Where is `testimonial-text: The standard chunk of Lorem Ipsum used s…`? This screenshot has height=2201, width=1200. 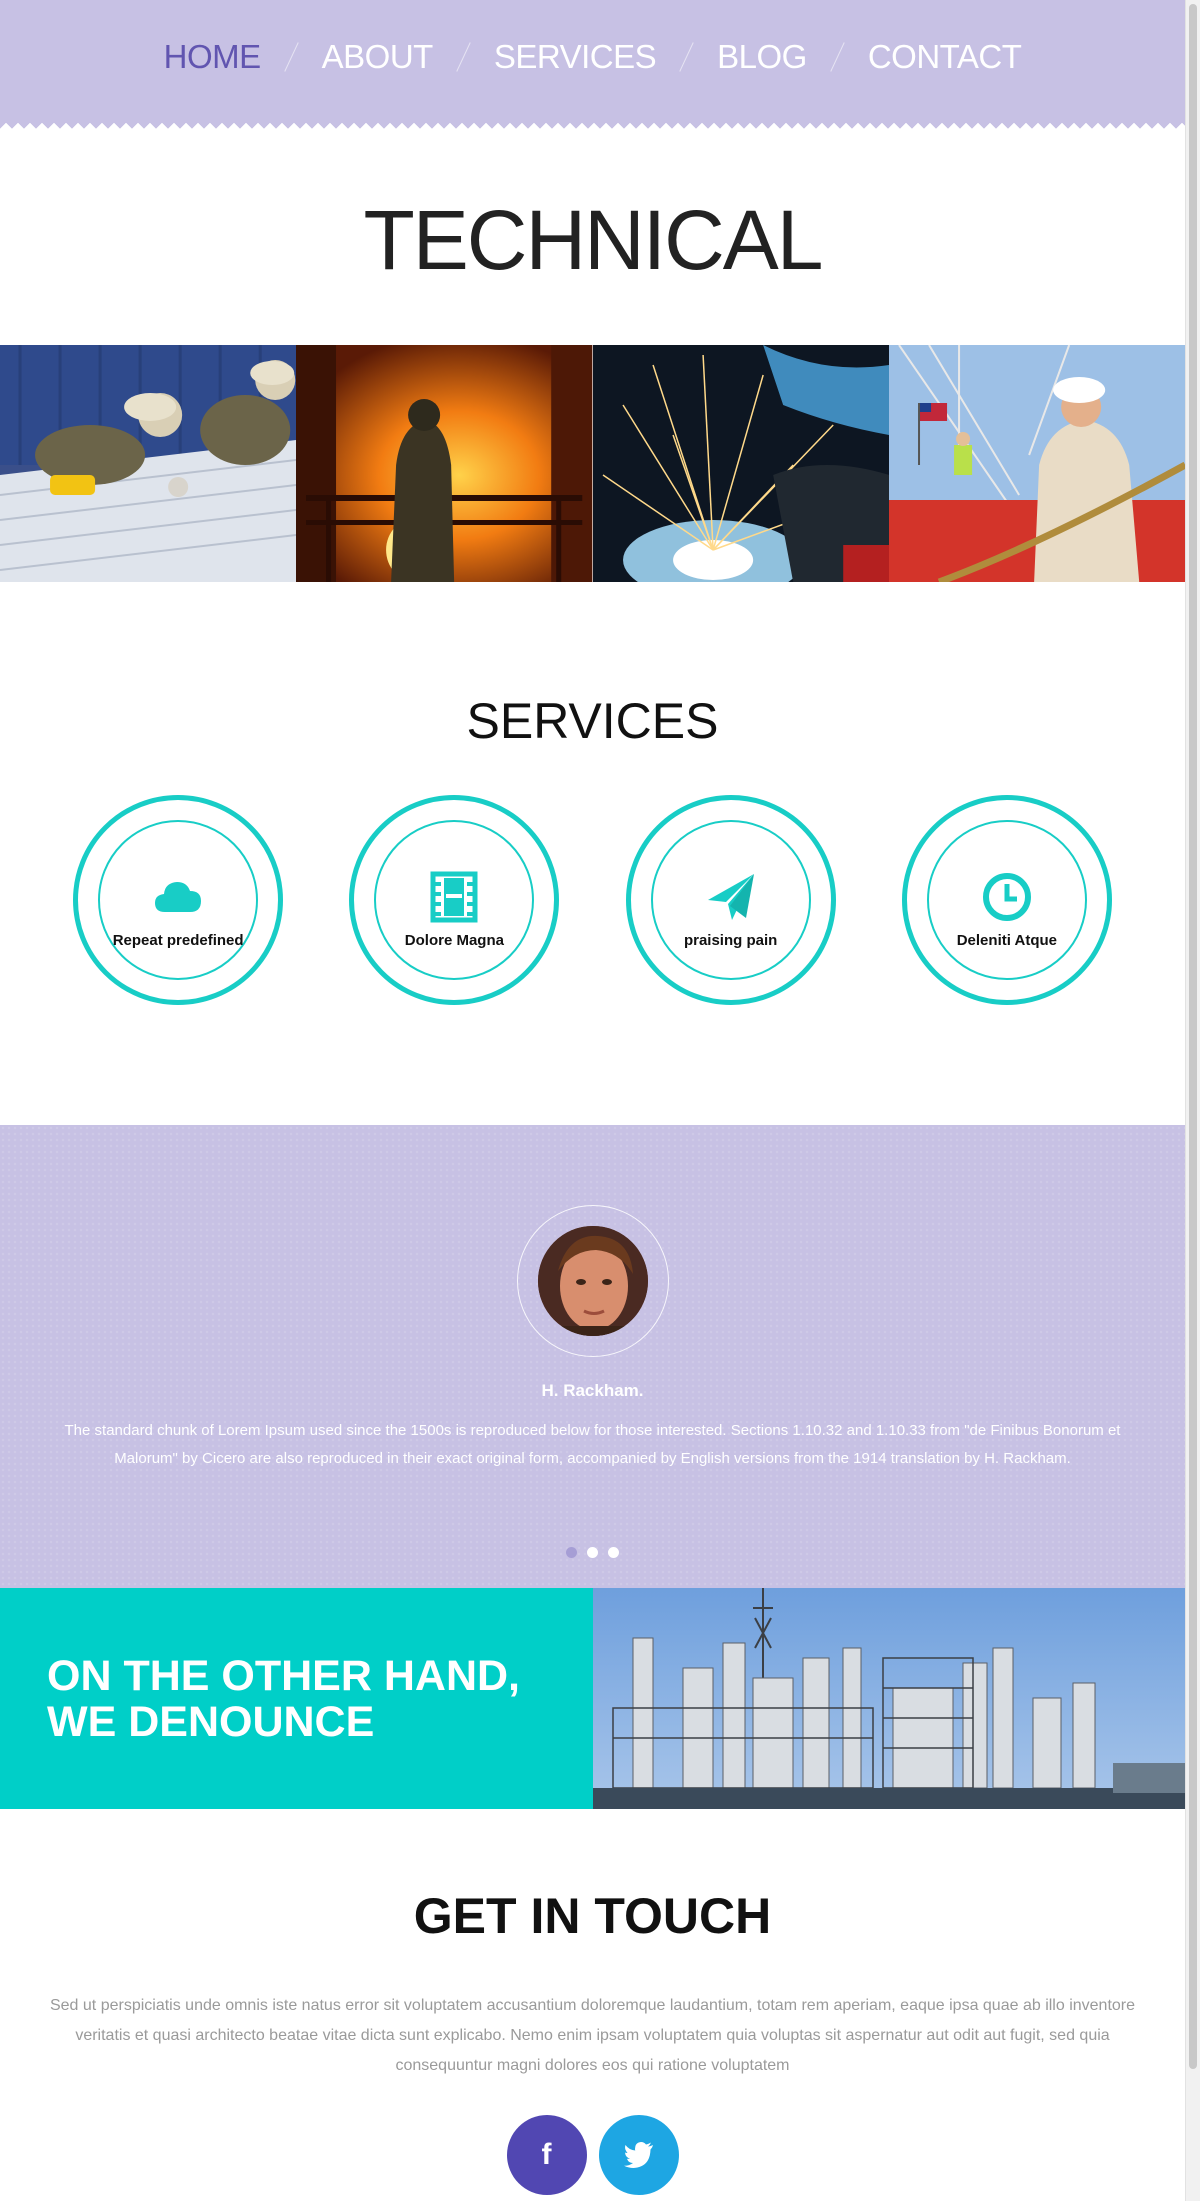
testimonial-text: The standard chunk of Lorem Ipsum used s… is located at coordinates (592, 1444).